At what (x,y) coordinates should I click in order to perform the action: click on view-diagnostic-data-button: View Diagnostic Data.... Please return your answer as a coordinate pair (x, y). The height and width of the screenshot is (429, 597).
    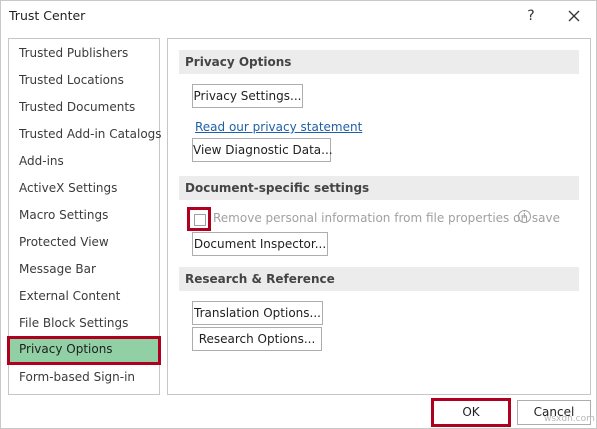
    Looking at the image, I should click on (262, 150).